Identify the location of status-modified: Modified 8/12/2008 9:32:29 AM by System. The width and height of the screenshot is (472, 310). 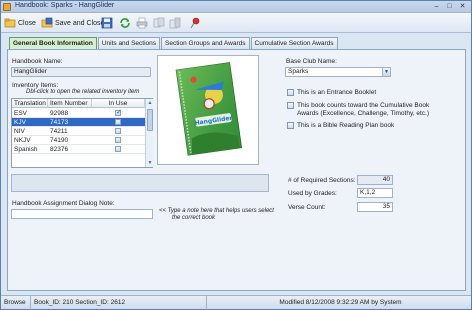
(340, 302).